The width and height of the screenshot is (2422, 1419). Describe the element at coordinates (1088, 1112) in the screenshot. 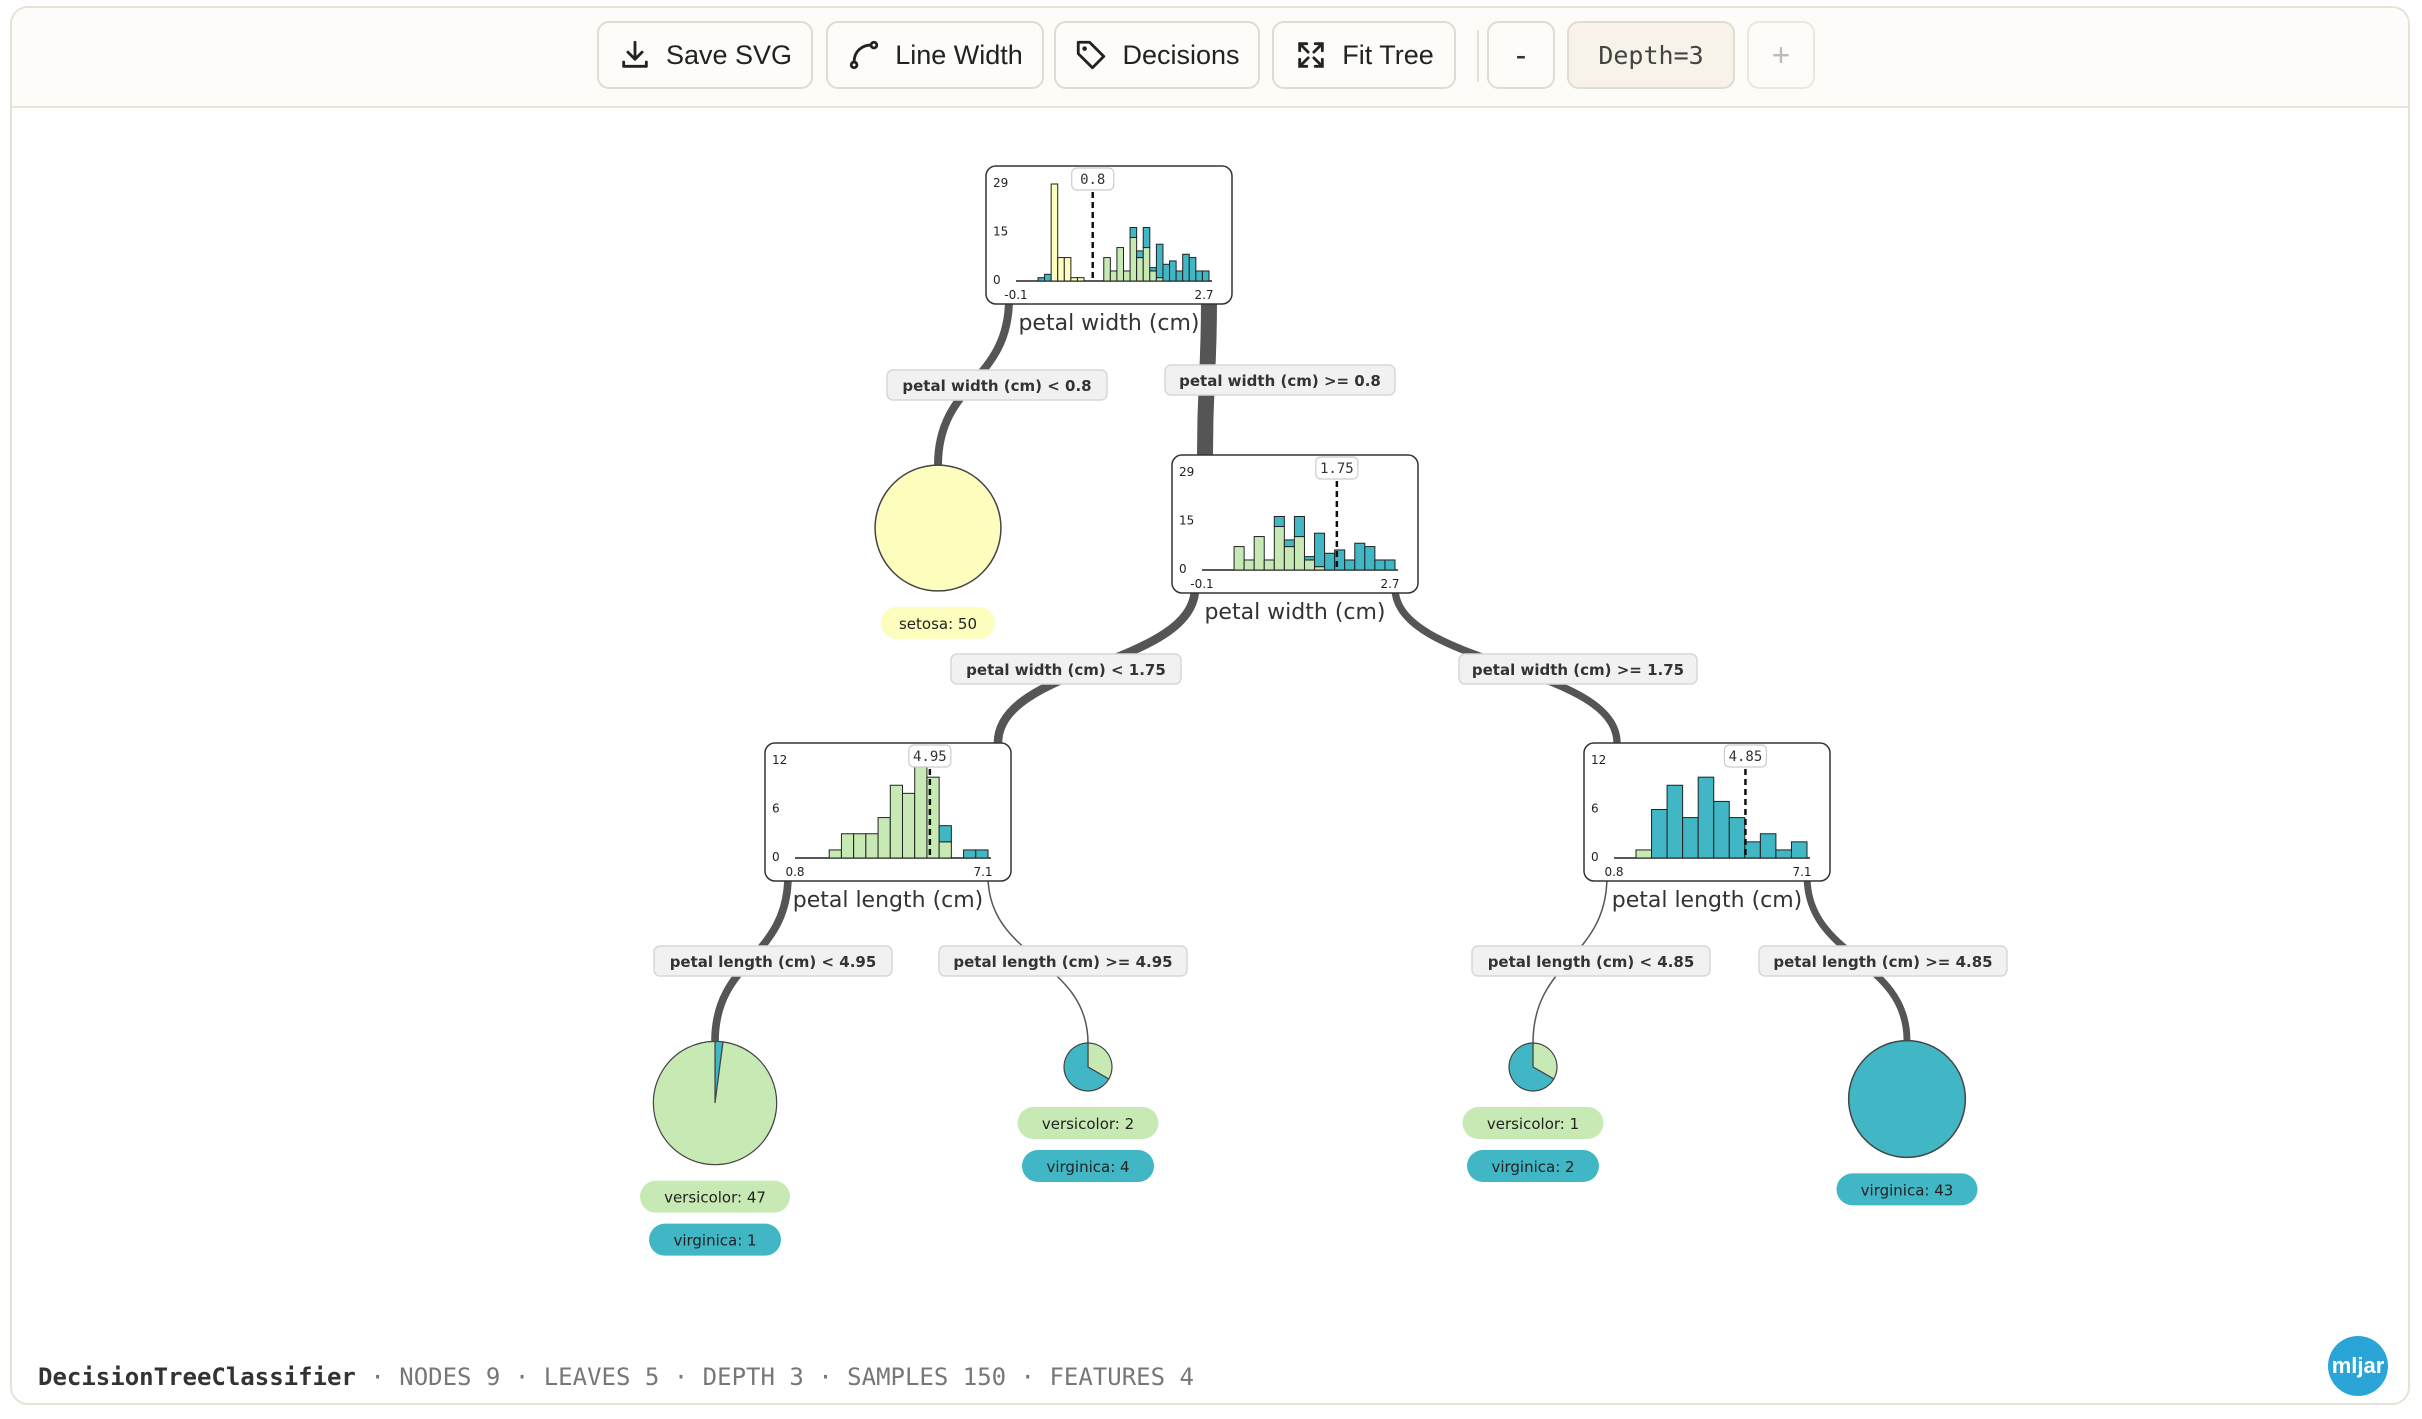

I see `leaf-leaf2: versicolor: 2 virginica: 4` at that location.